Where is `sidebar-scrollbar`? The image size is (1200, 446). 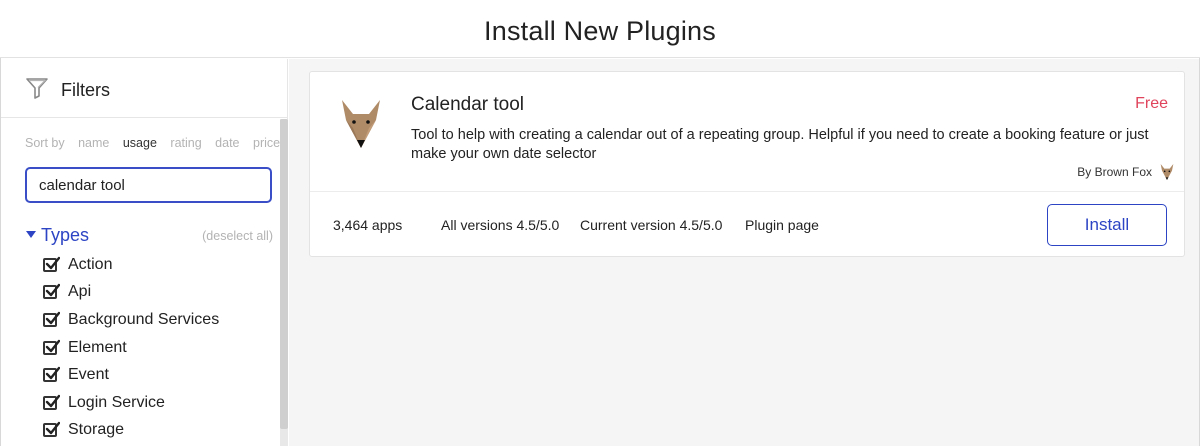
sidebar-scrollbar is located at coordinates (284, 282).